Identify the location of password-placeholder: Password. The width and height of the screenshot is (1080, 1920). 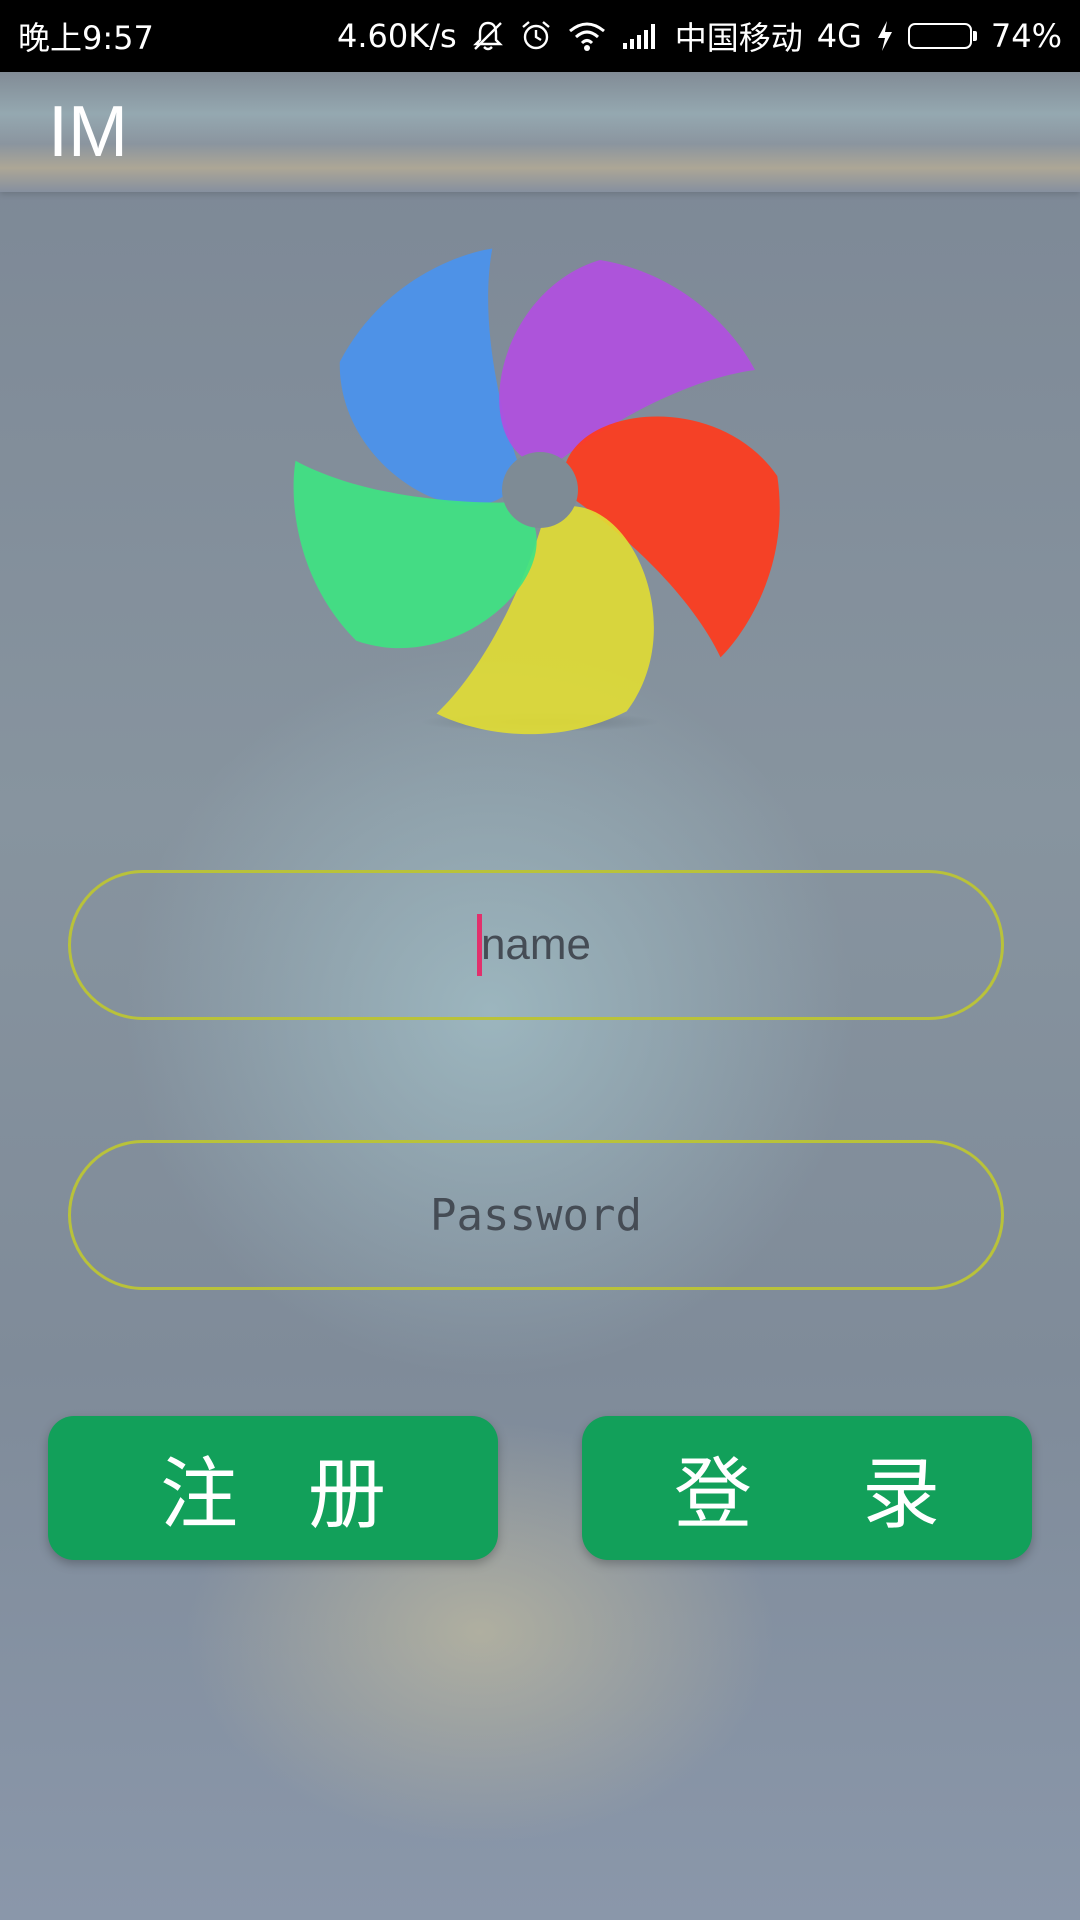
(536, 1215).